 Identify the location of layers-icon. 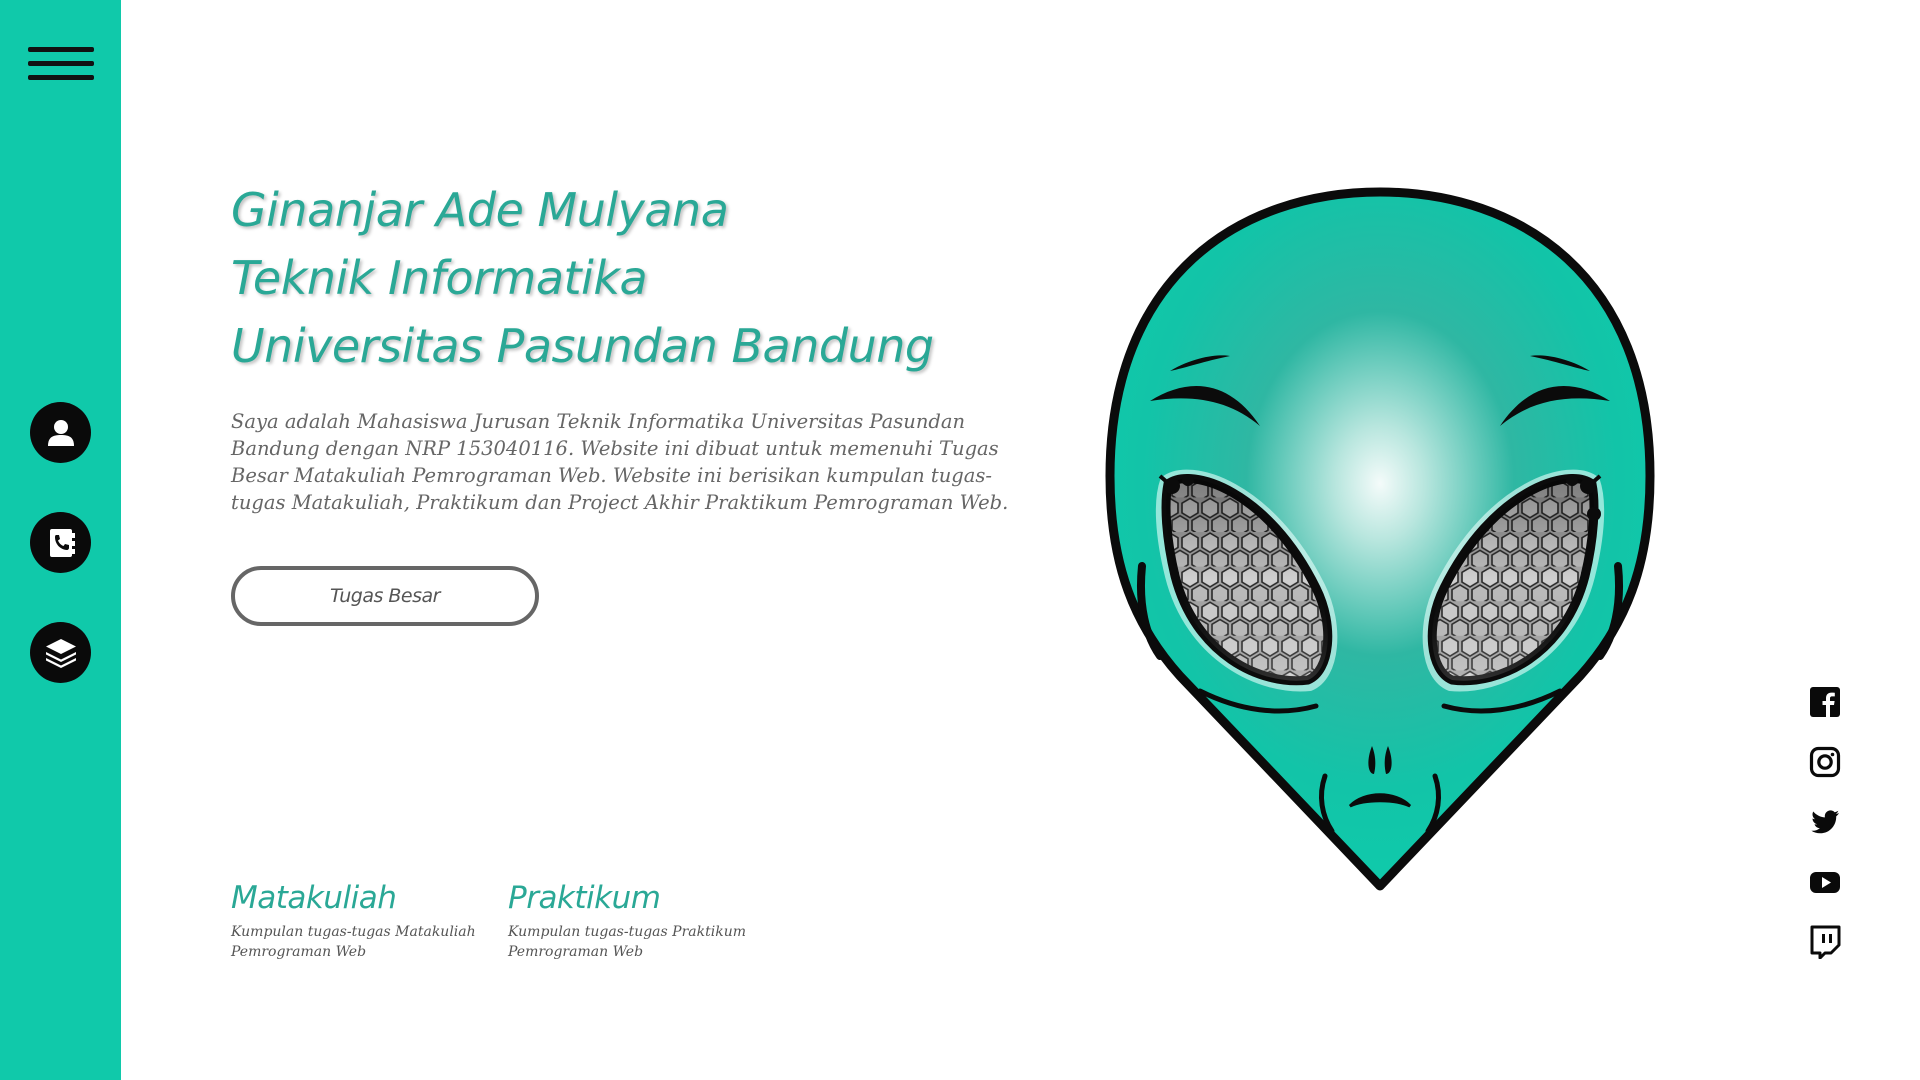
(60, 652).